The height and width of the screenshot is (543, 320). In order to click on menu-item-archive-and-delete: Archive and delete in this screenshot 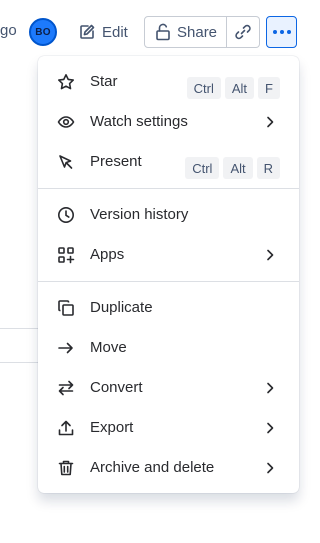, I will do `click(168, 468)`.